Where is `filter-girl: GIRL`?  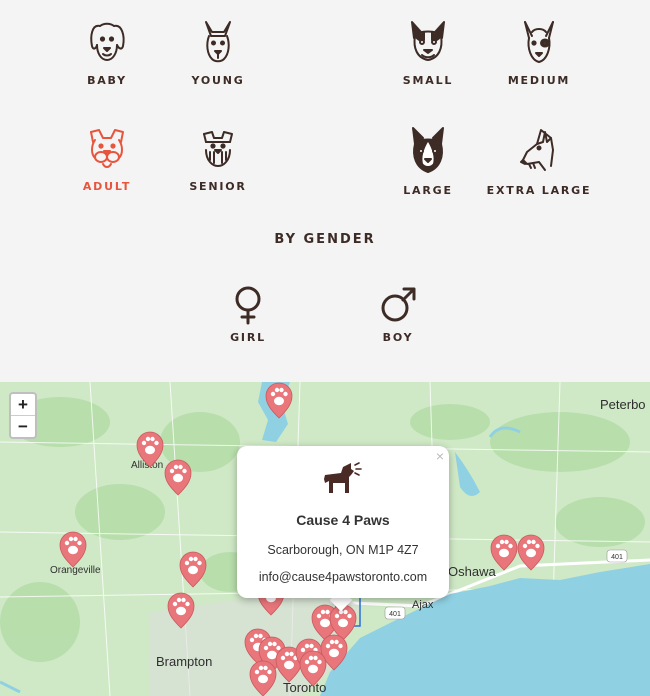 filter-girl: GIRL is located at coordinates (248, 314).